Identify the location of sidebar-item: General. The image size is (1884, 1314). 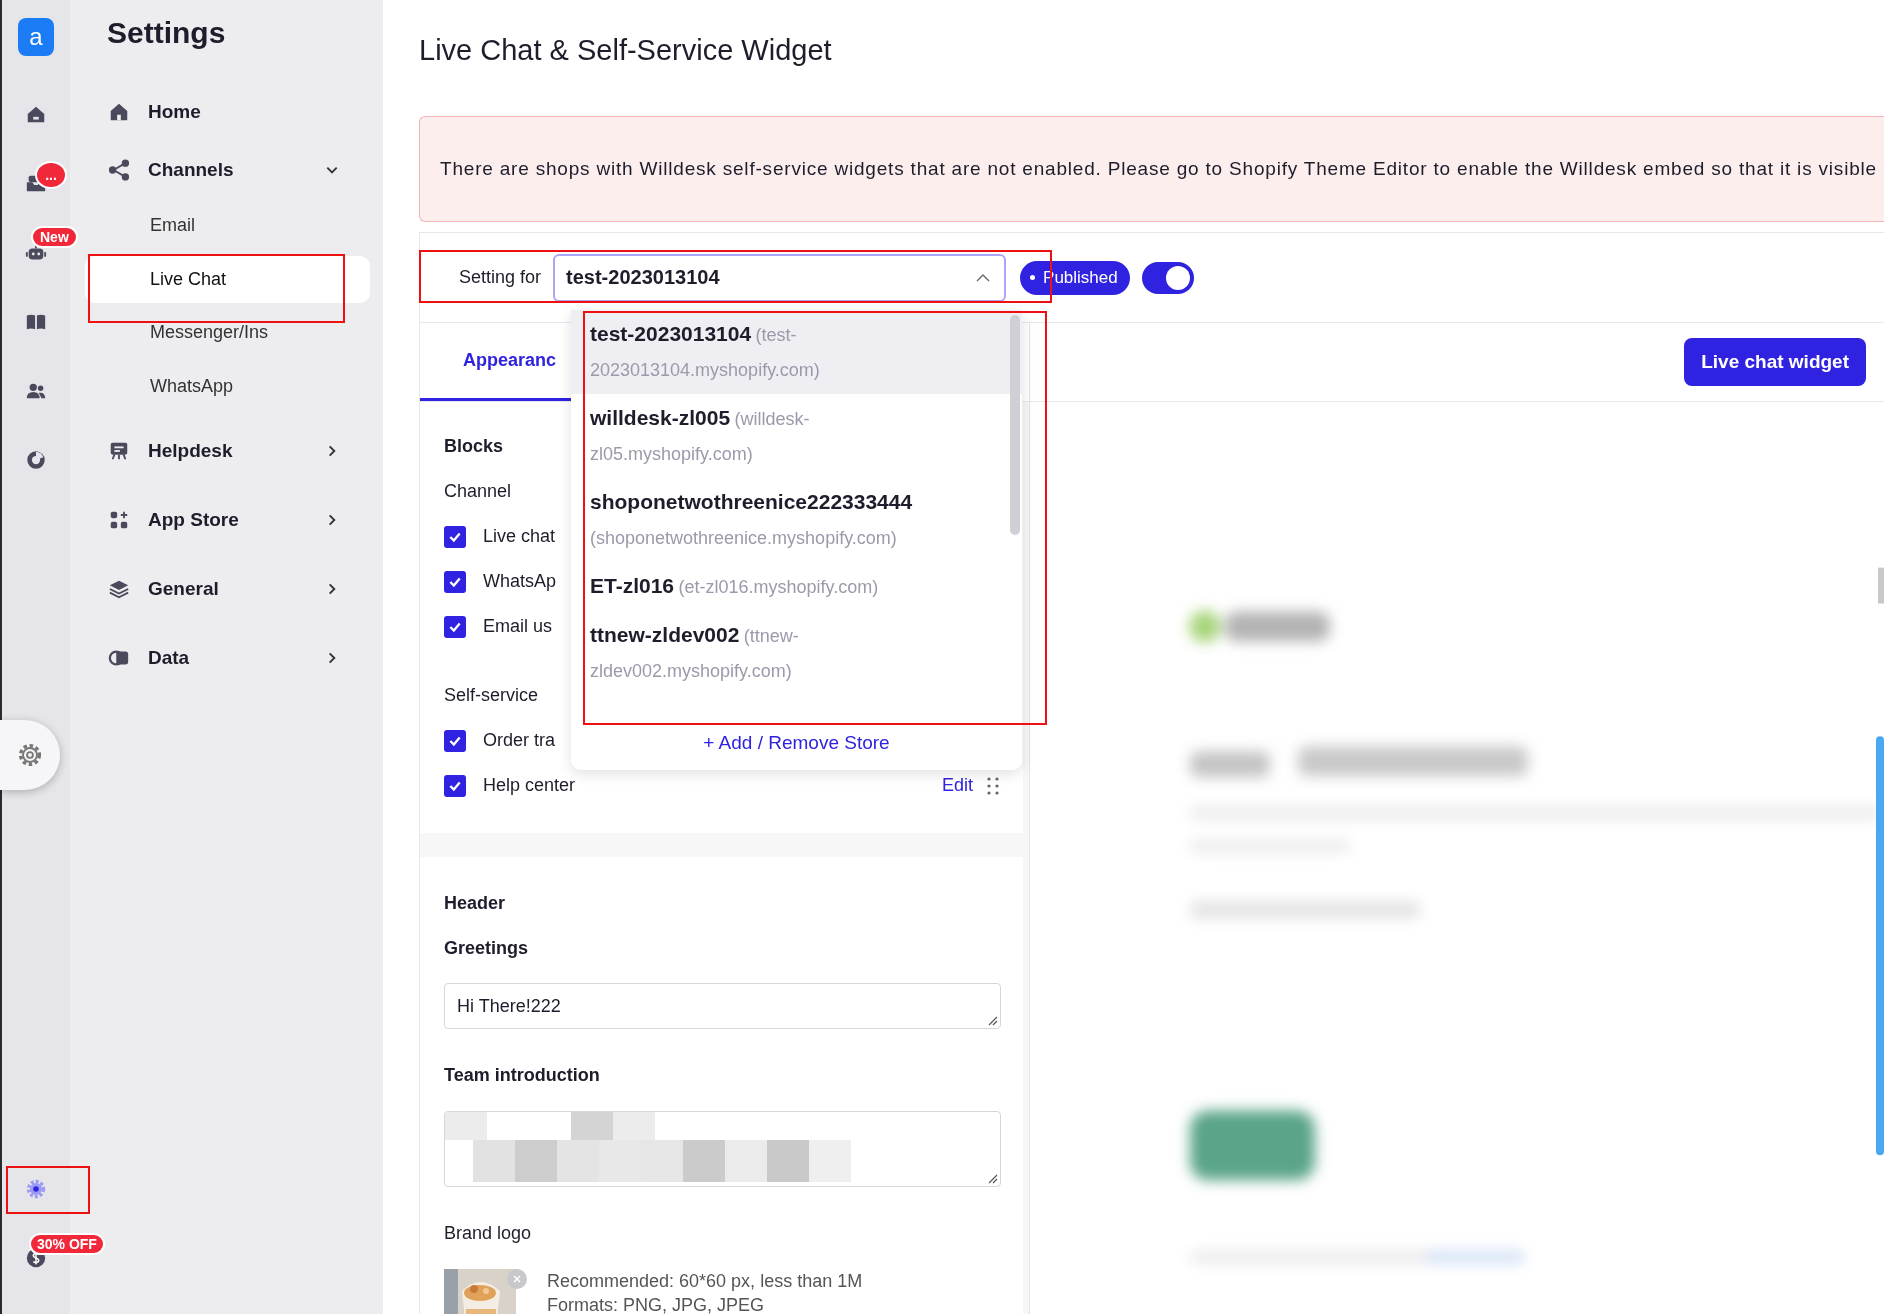
(226, 588).